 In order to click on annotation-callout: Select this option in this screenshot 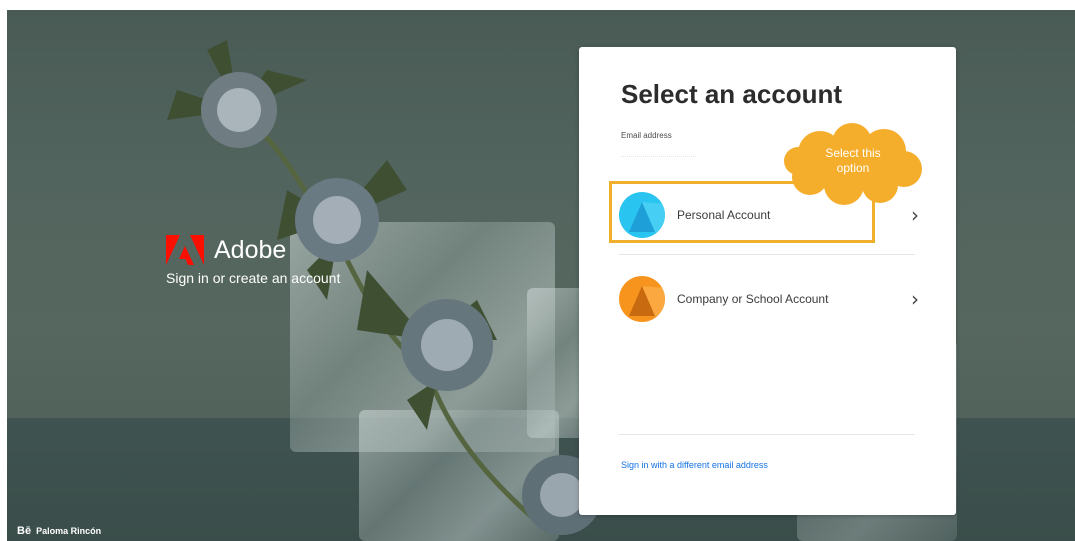, I will do `click(853, 164)`.